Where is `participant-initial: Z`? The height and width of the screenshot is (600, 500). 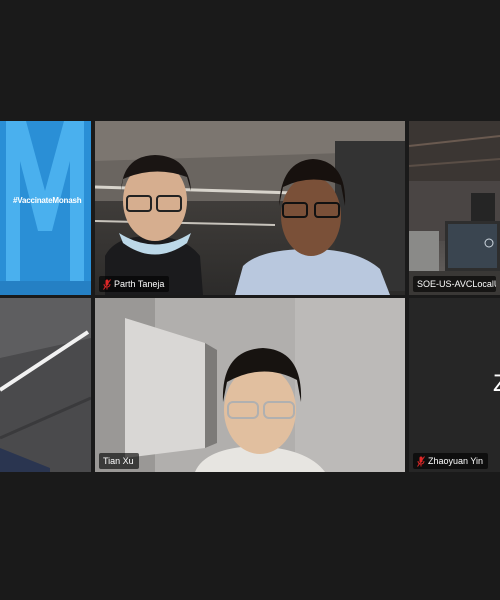 participant-initial: Z is located at coordinates (496, 384).